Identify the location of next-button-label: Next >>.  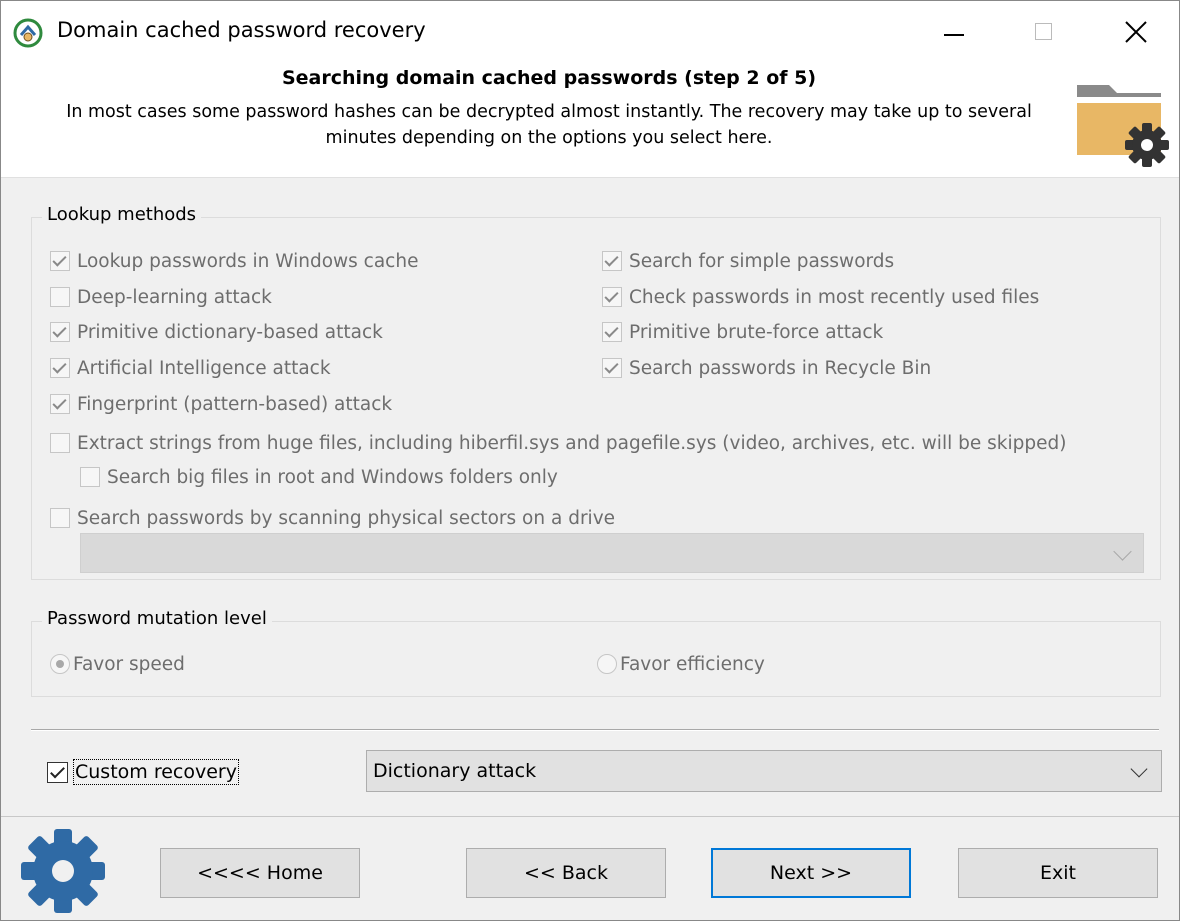
(811, 873).